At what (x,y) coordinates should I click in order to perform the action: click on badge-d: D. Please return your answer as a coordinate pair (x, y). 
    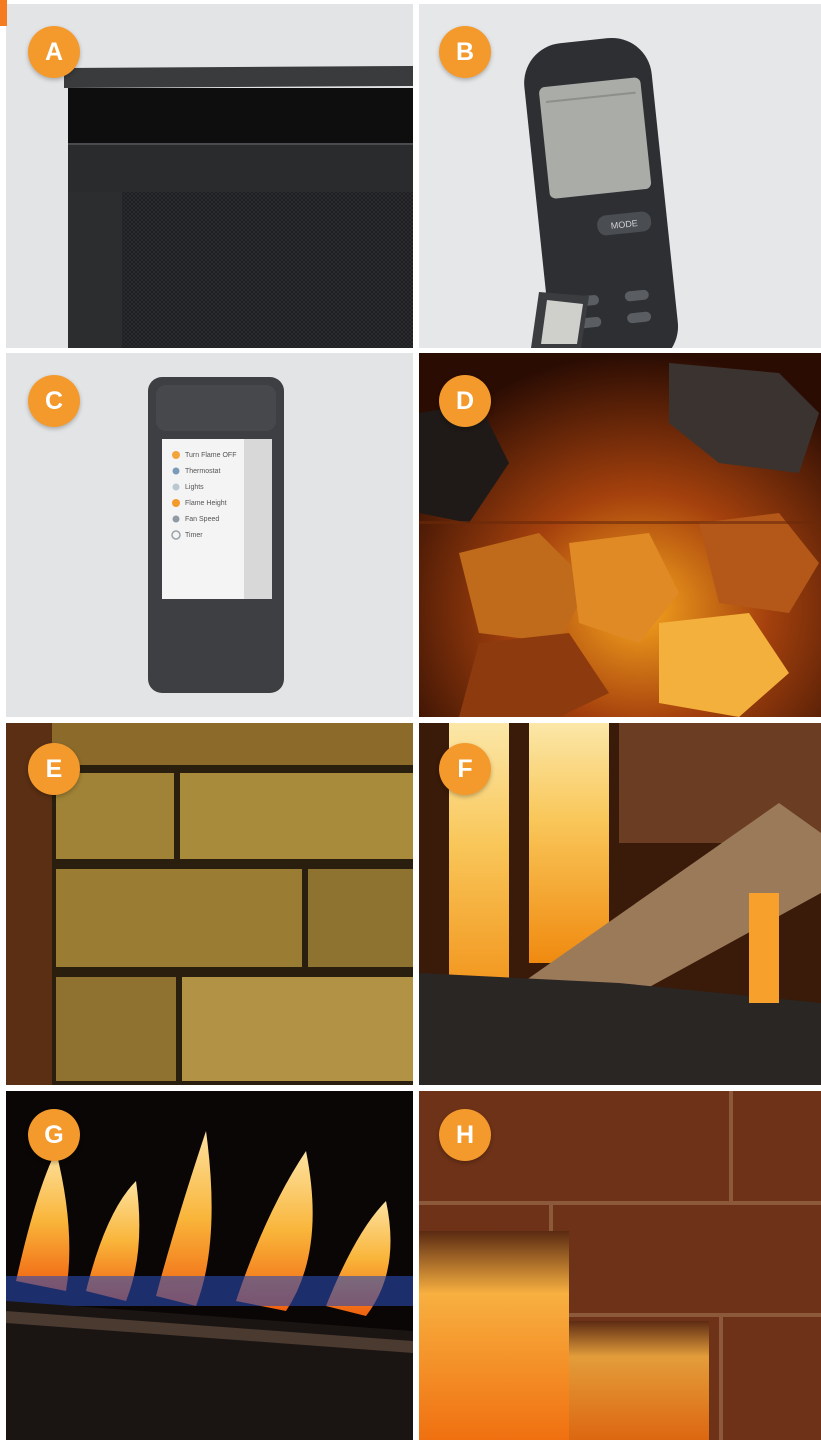
    Looking at the image, I should click on (465, 401).